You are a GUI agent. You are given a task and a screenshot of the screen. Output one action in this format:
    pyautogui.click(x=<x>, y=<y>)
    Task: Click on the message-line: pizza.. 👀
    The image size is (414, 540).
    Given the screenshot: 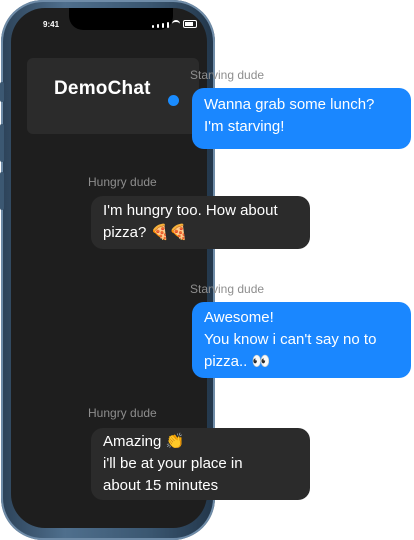 What is the action you would take?
    pyautogui.click(x=237, y=361)
    